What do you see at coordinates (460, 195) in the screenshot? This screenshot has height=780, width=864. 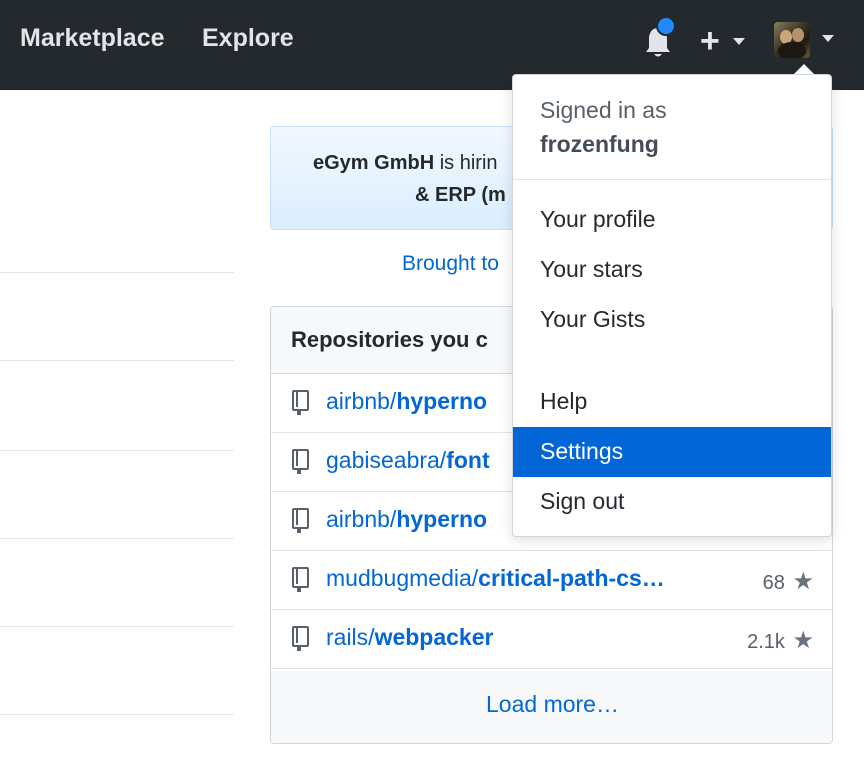 I see `promo-line-2: & ERP (m` at bounding box center [460, 195].